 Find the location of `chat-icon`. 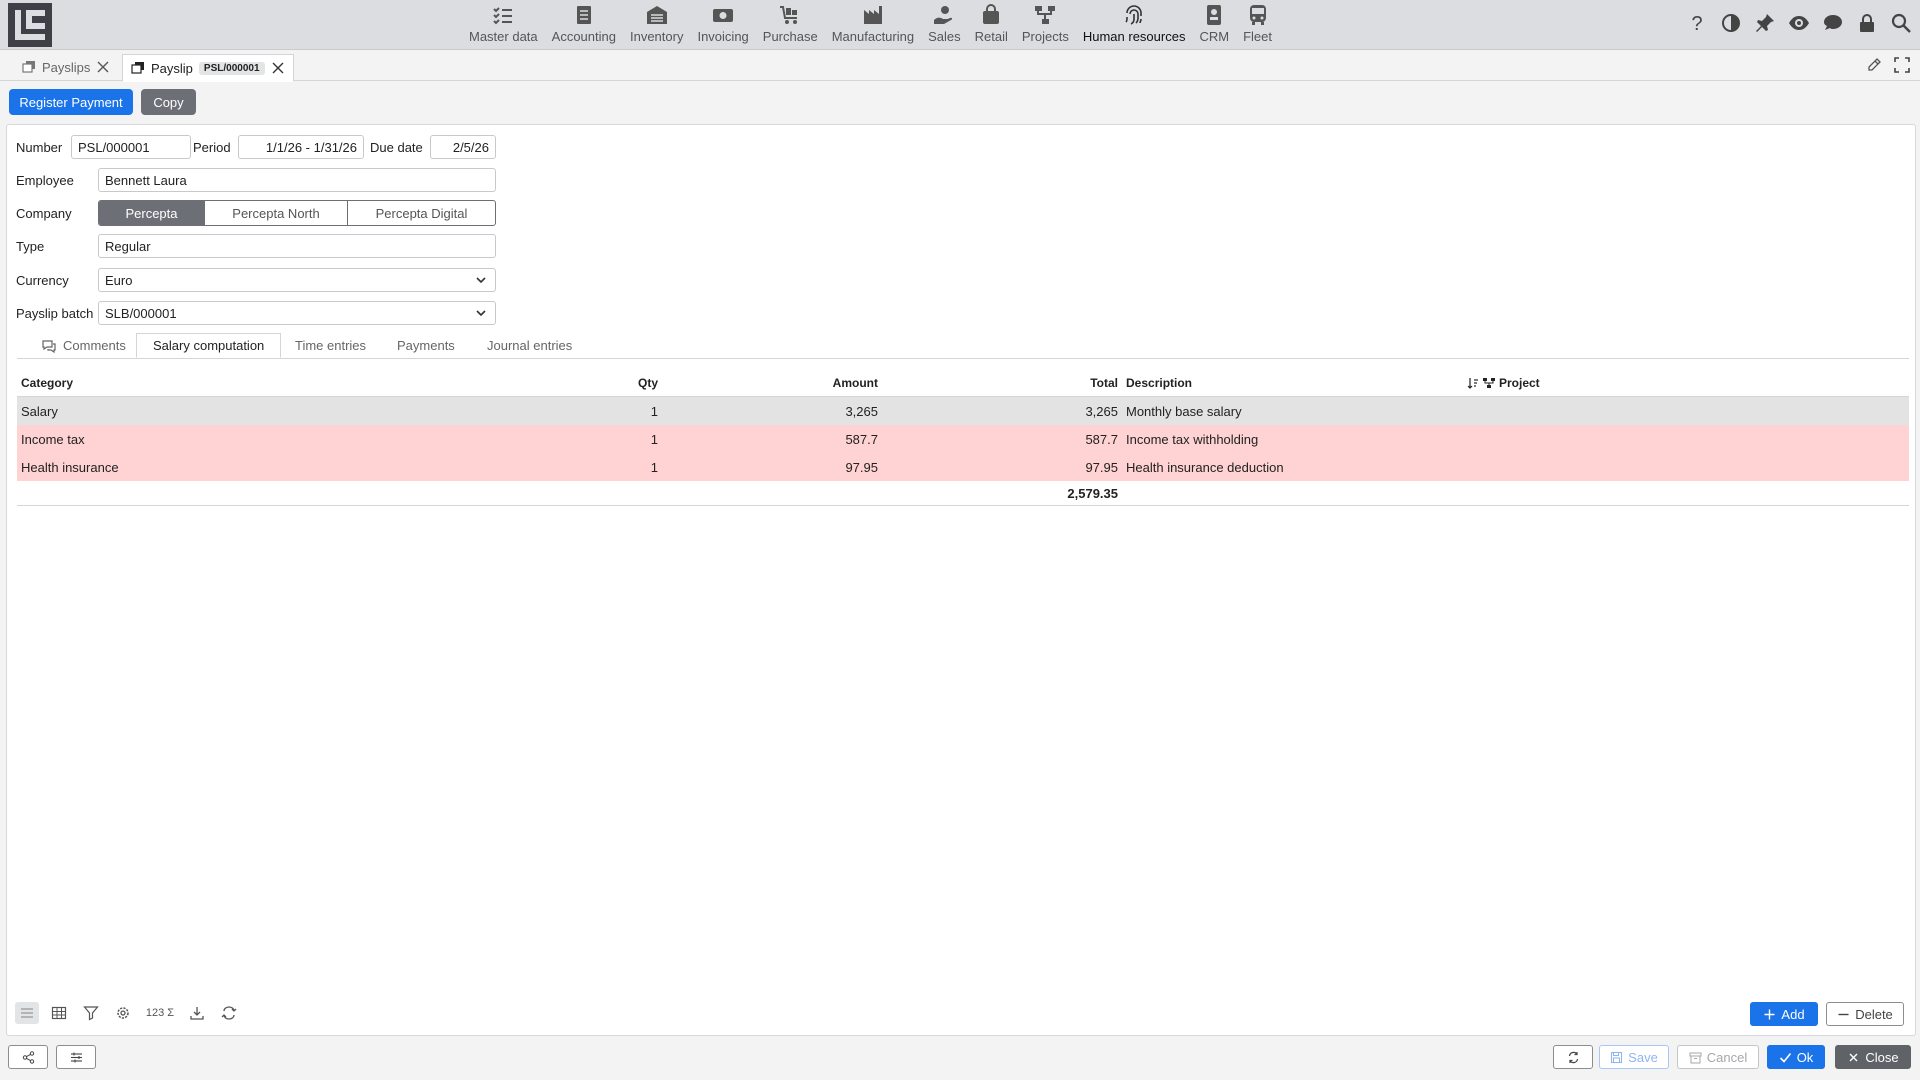

chat-icon is located at coordinates (1833, 23).